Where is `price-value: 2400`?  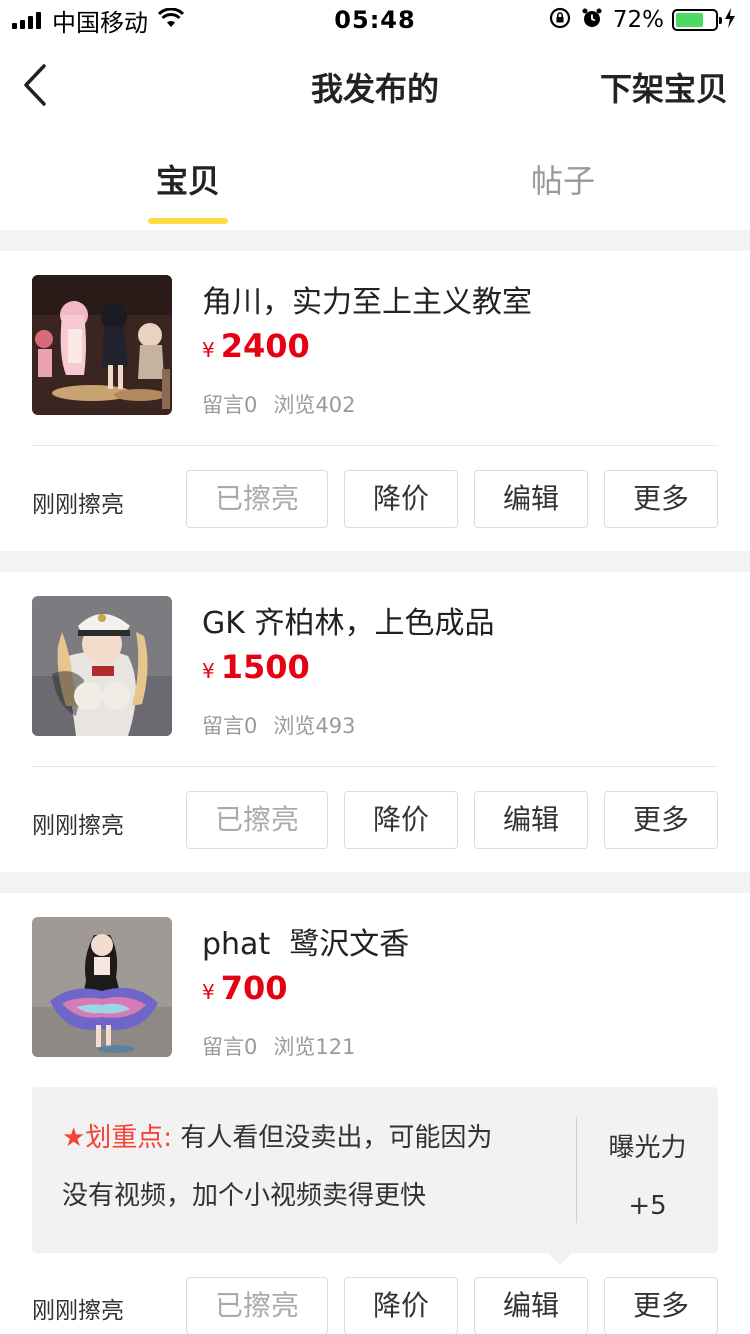
price-value: 2400 is located at coordinates (265, 346).